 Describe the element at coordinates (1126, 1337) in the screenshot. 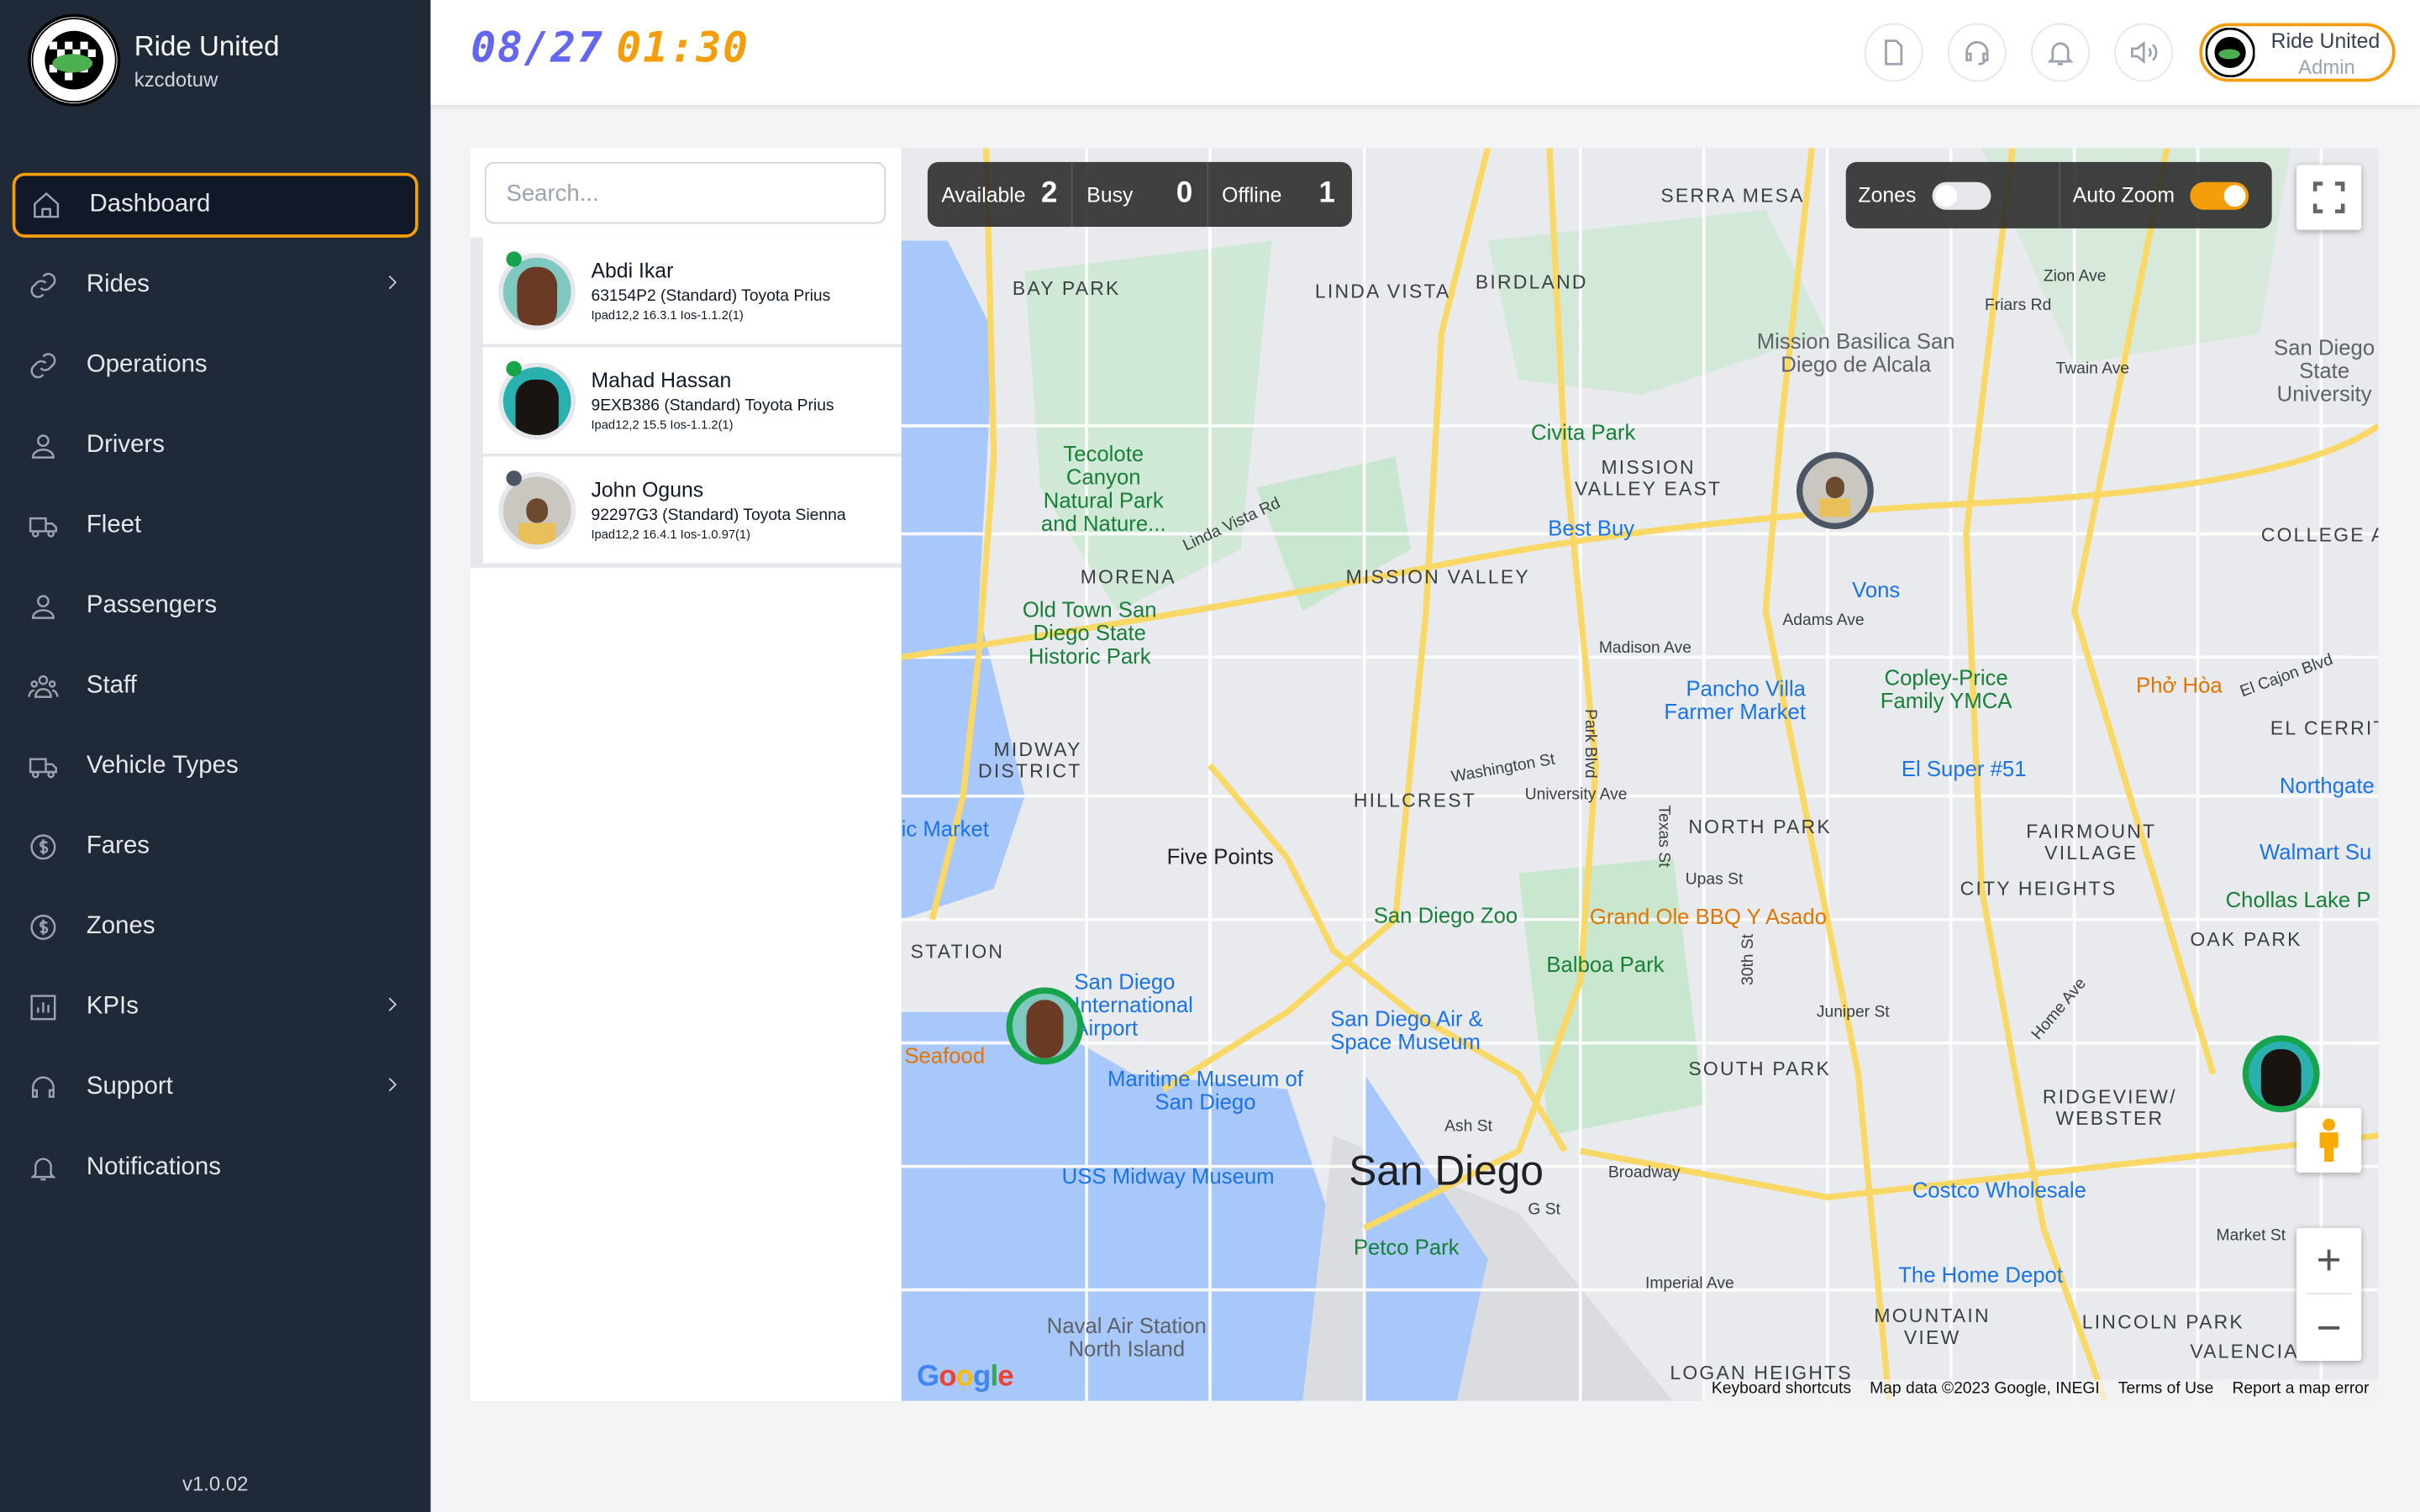

I see `map-label-poi: Naval Air Station North Island` at that location.